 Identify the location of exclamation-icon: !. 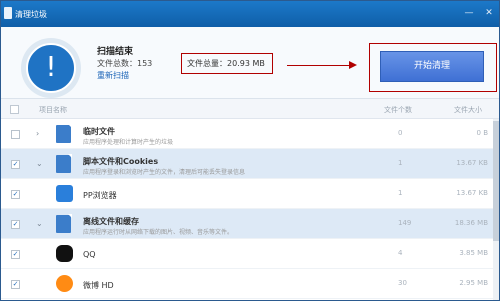
(51, 68).